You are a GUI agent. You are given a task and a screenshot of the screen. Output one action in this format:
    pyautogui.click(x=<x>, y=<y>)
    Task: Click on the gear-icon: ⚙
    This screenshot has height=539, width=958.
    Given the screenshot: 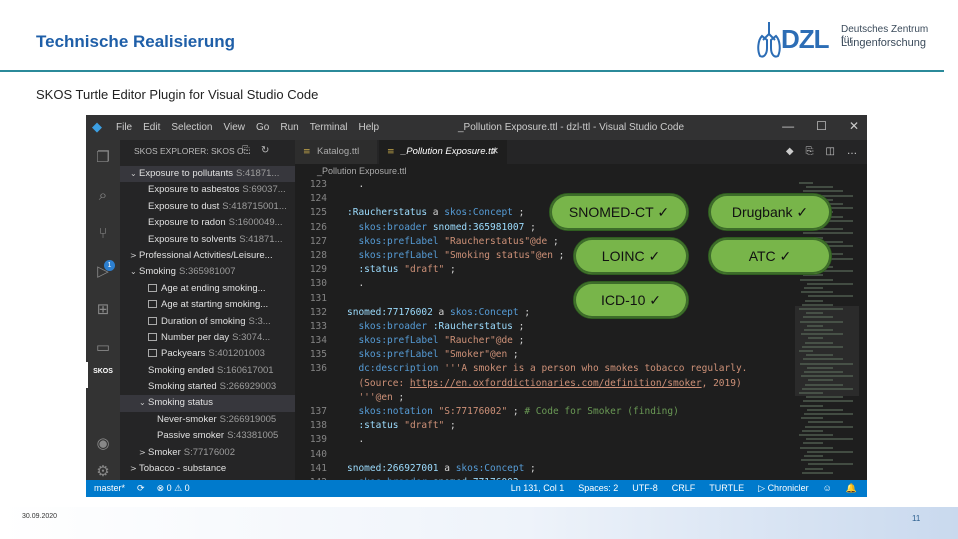 What is the action you would take?
    pyautogui.click(x=103, y=471)
    